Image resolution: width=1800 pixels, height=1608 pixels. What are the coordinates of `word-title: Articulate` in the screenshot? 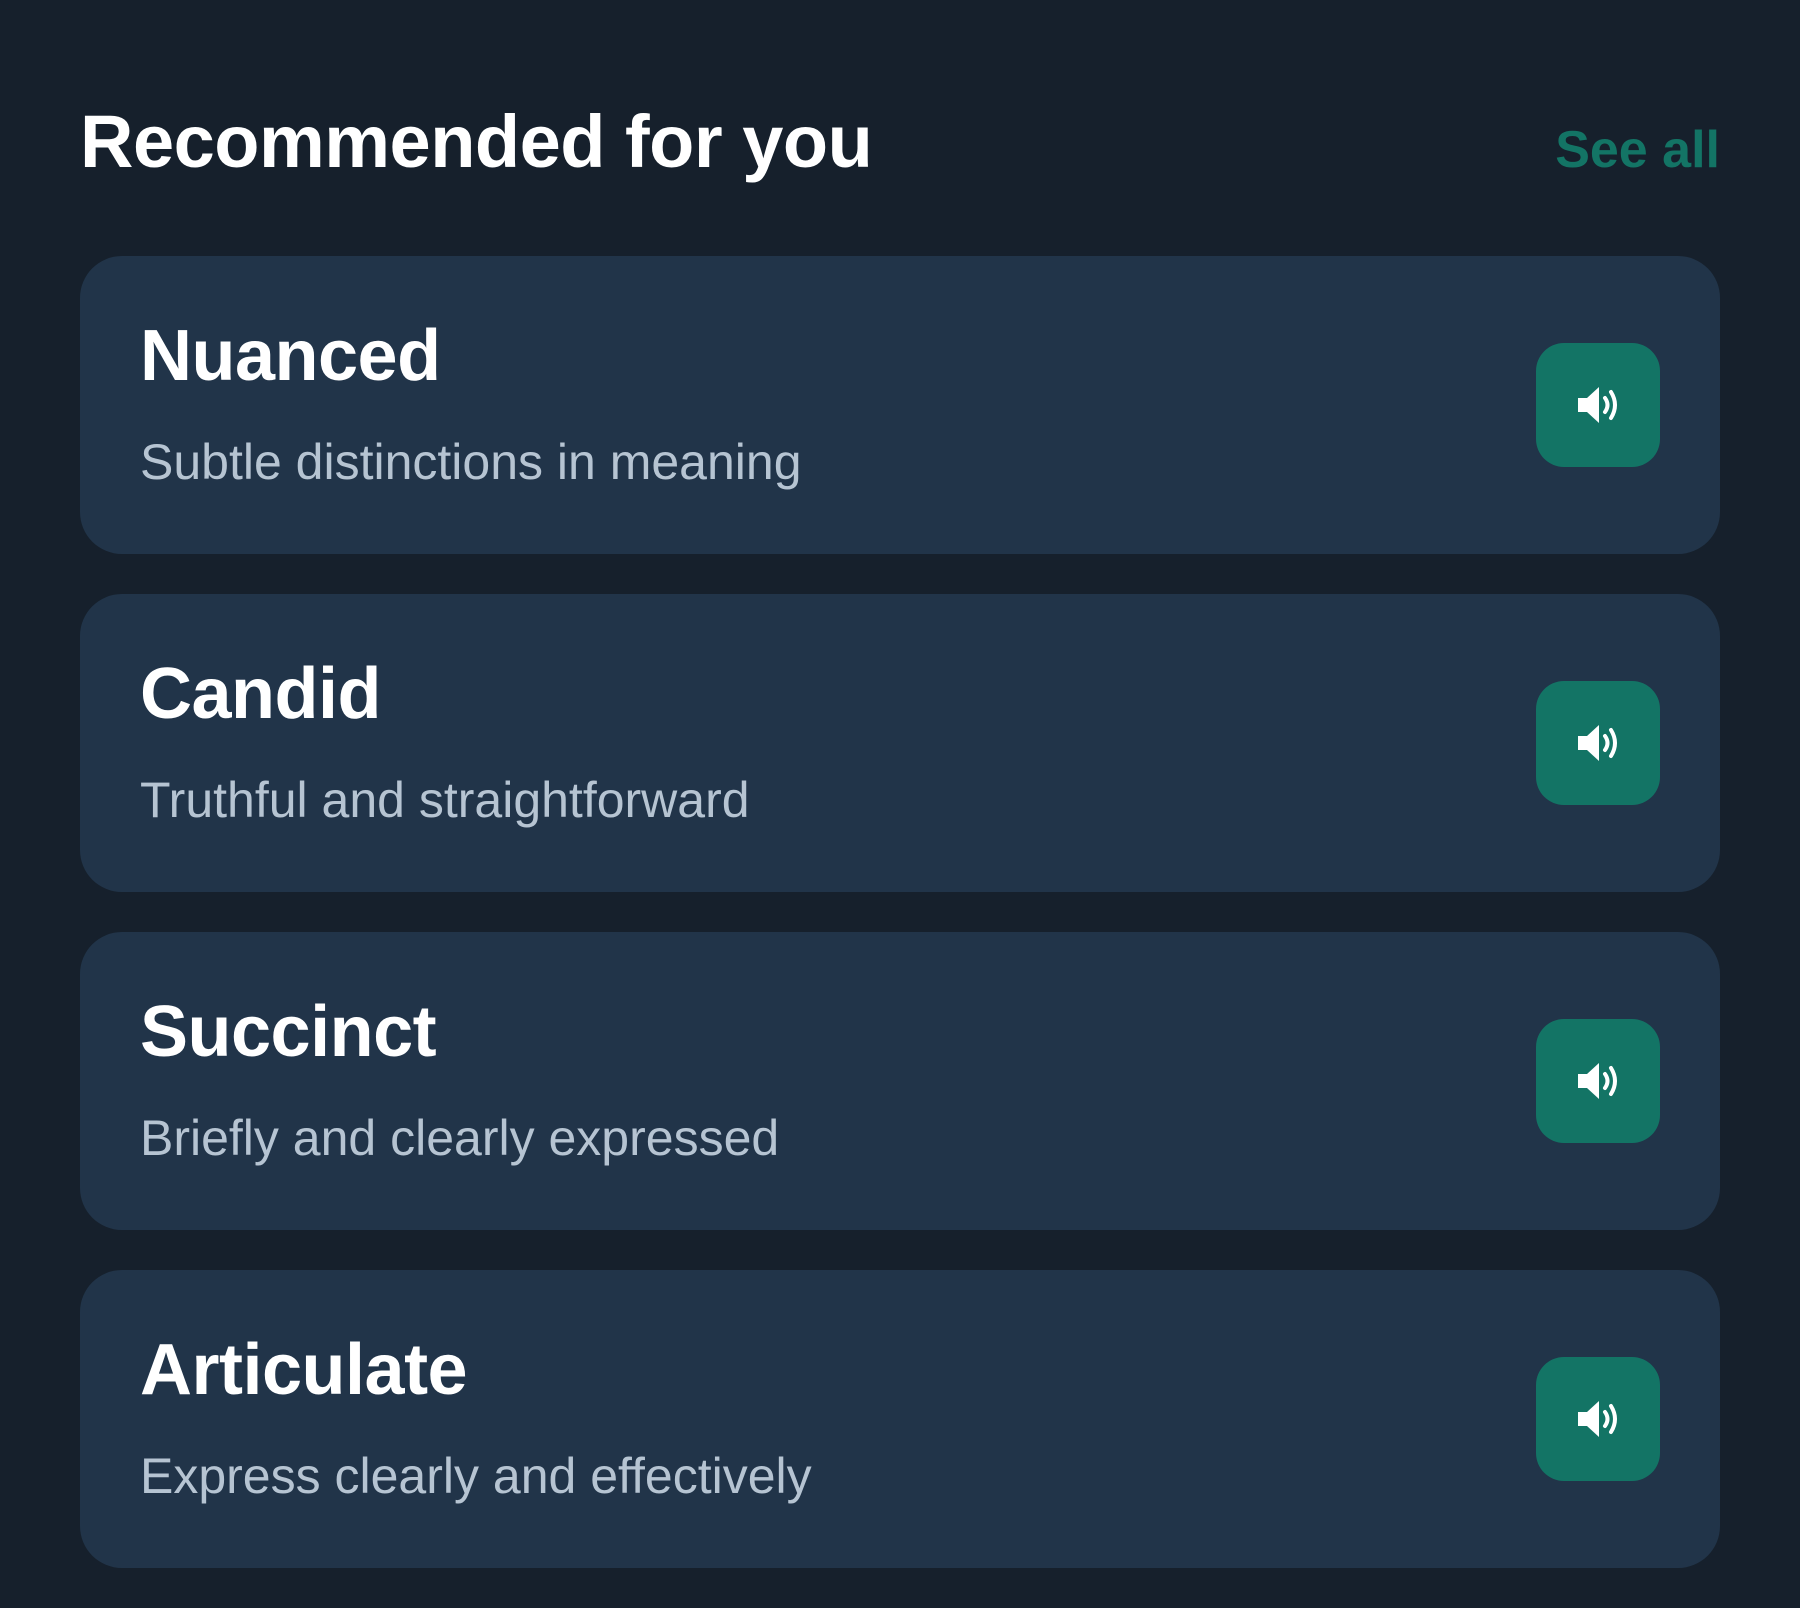 It's located at (304, 1370).